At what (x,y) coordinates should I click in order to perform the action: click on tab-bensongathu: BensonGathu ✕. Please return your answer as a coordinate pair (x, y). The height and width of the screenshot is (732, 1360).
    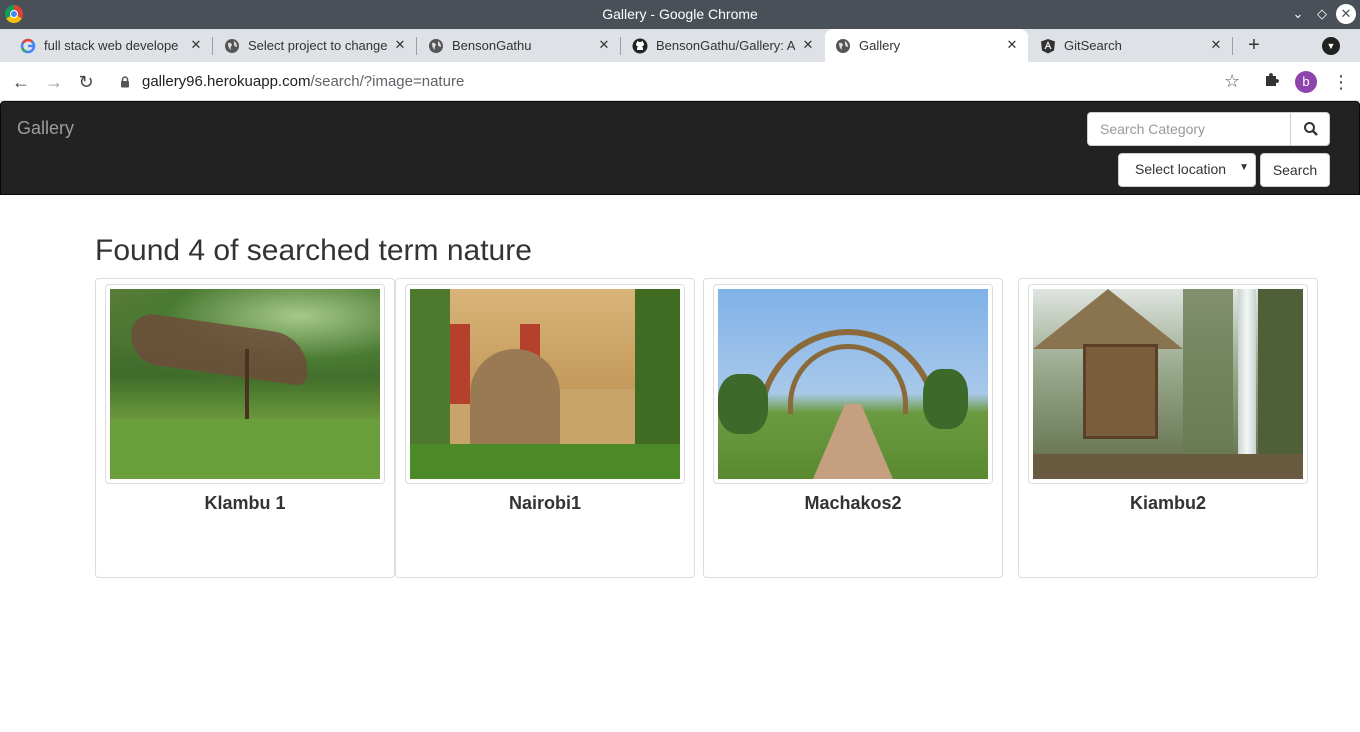
    Looking at the image, I should click on (519, 45).